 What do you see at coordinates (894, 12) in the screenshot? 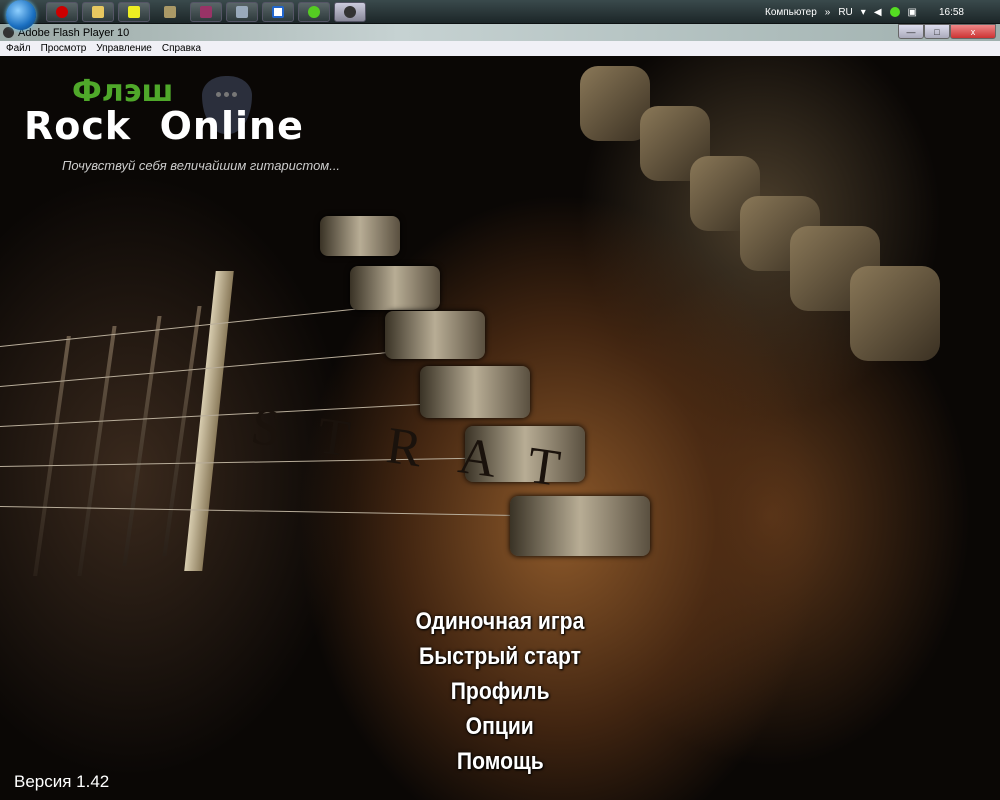
I see `status-green-icon` at bounding box center [894, 12].